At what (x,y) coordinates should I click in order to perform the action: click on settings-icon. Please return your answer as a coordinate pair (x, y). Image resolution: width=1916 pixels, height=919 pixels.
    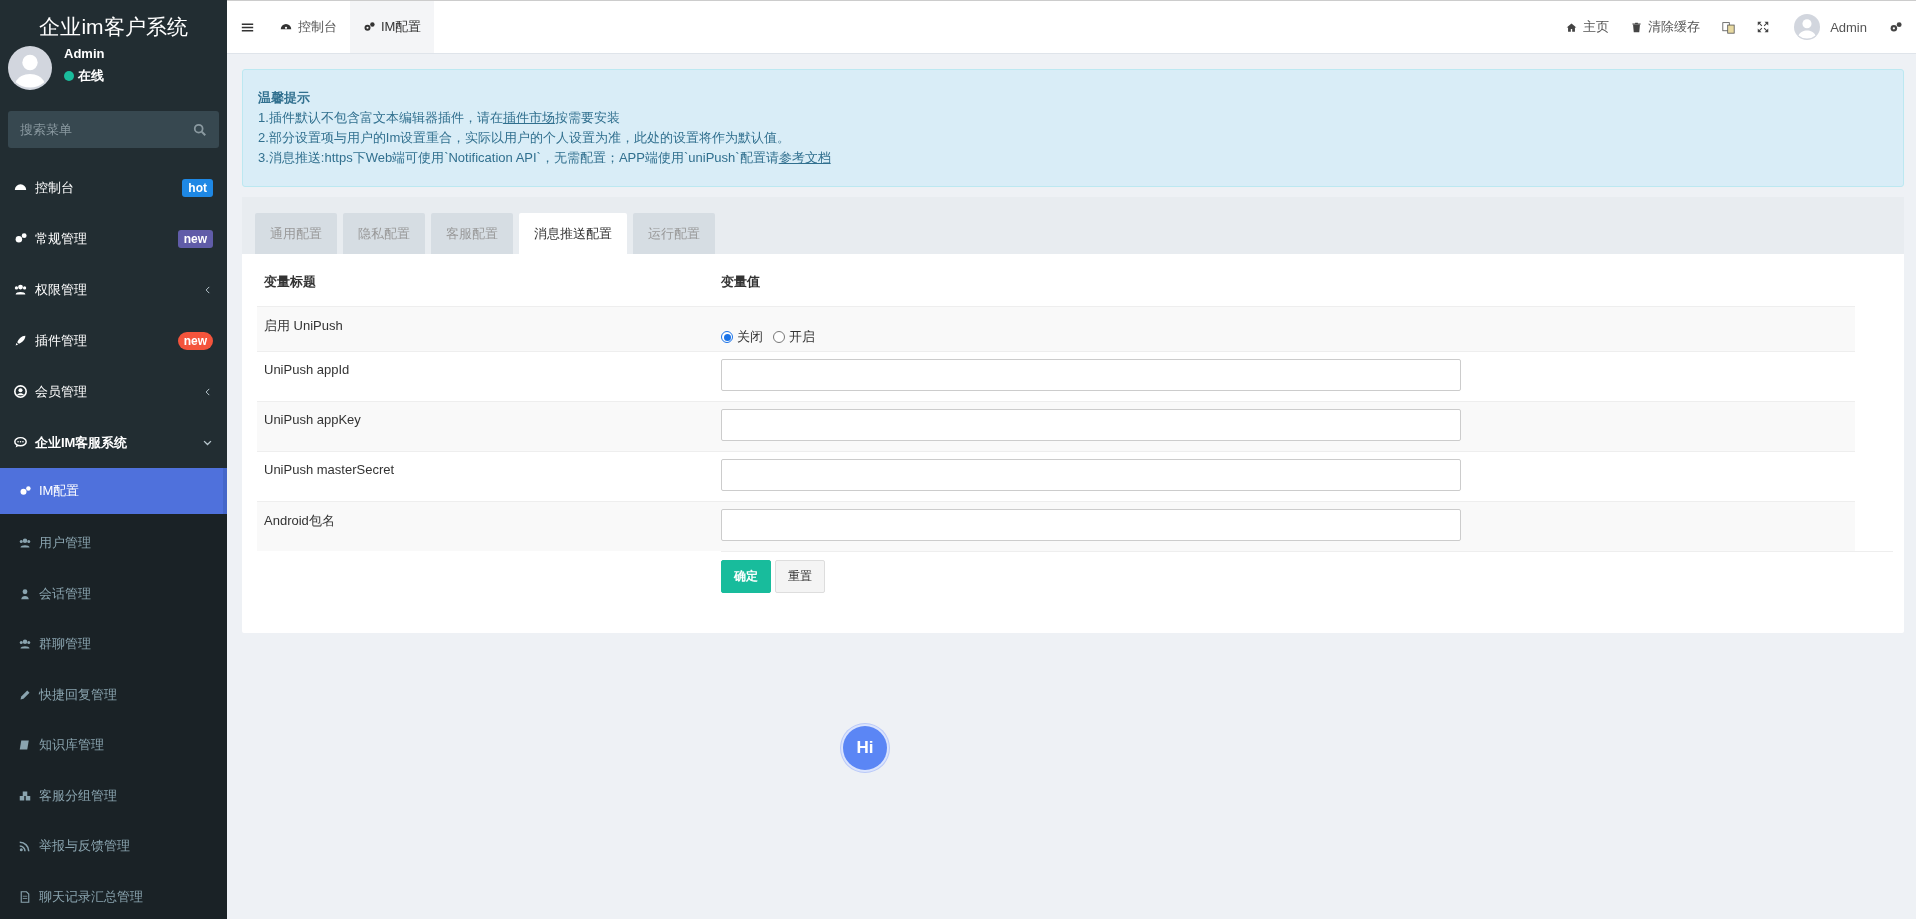
    Looking at the image, I should click on (1895, 27).